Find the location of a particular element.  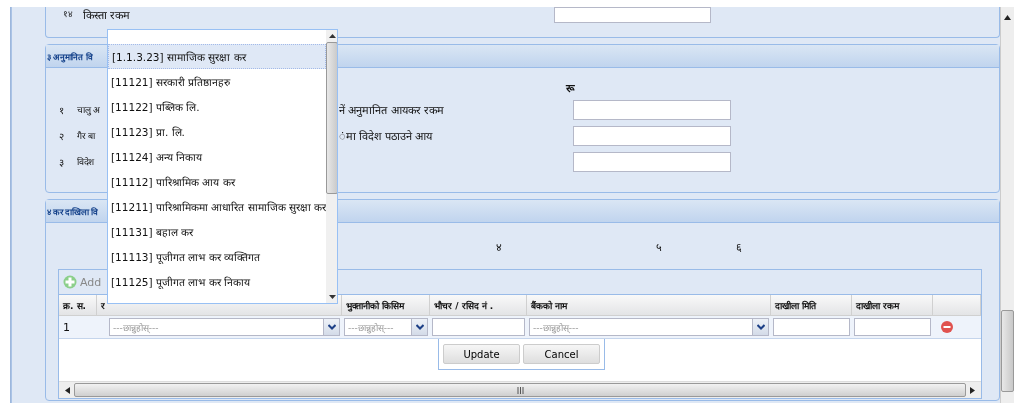

table-cell-text: 1 is located at coordinates (66, 327).